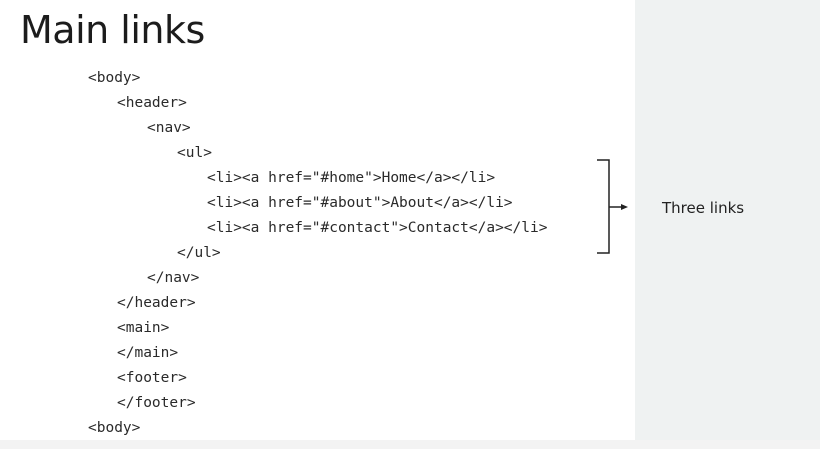  What do you see at coordinates (703, 208) in the screenshot?
I see `annotation-label: Three links` at bounding box center [703, 208].